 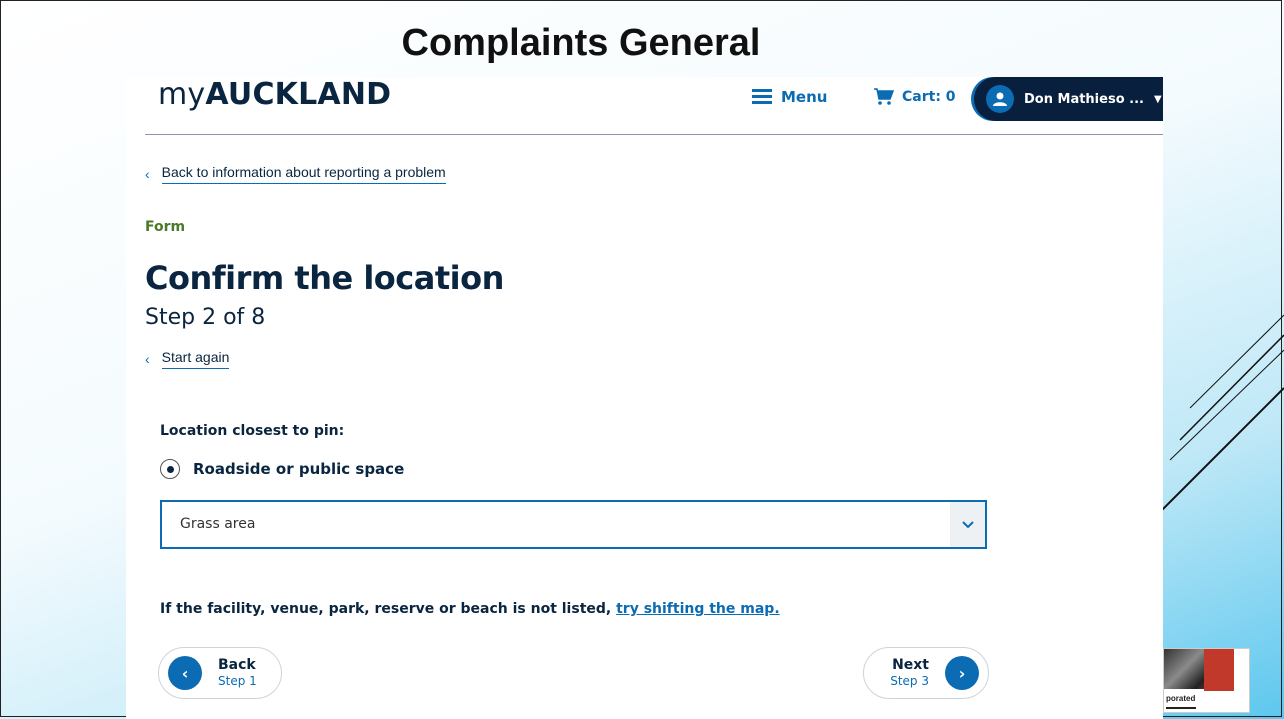 What do you see at coordinates (929, 97) in the screenshot?
I see `cart-label: Cart: 0` at bounding box center [929, 97].